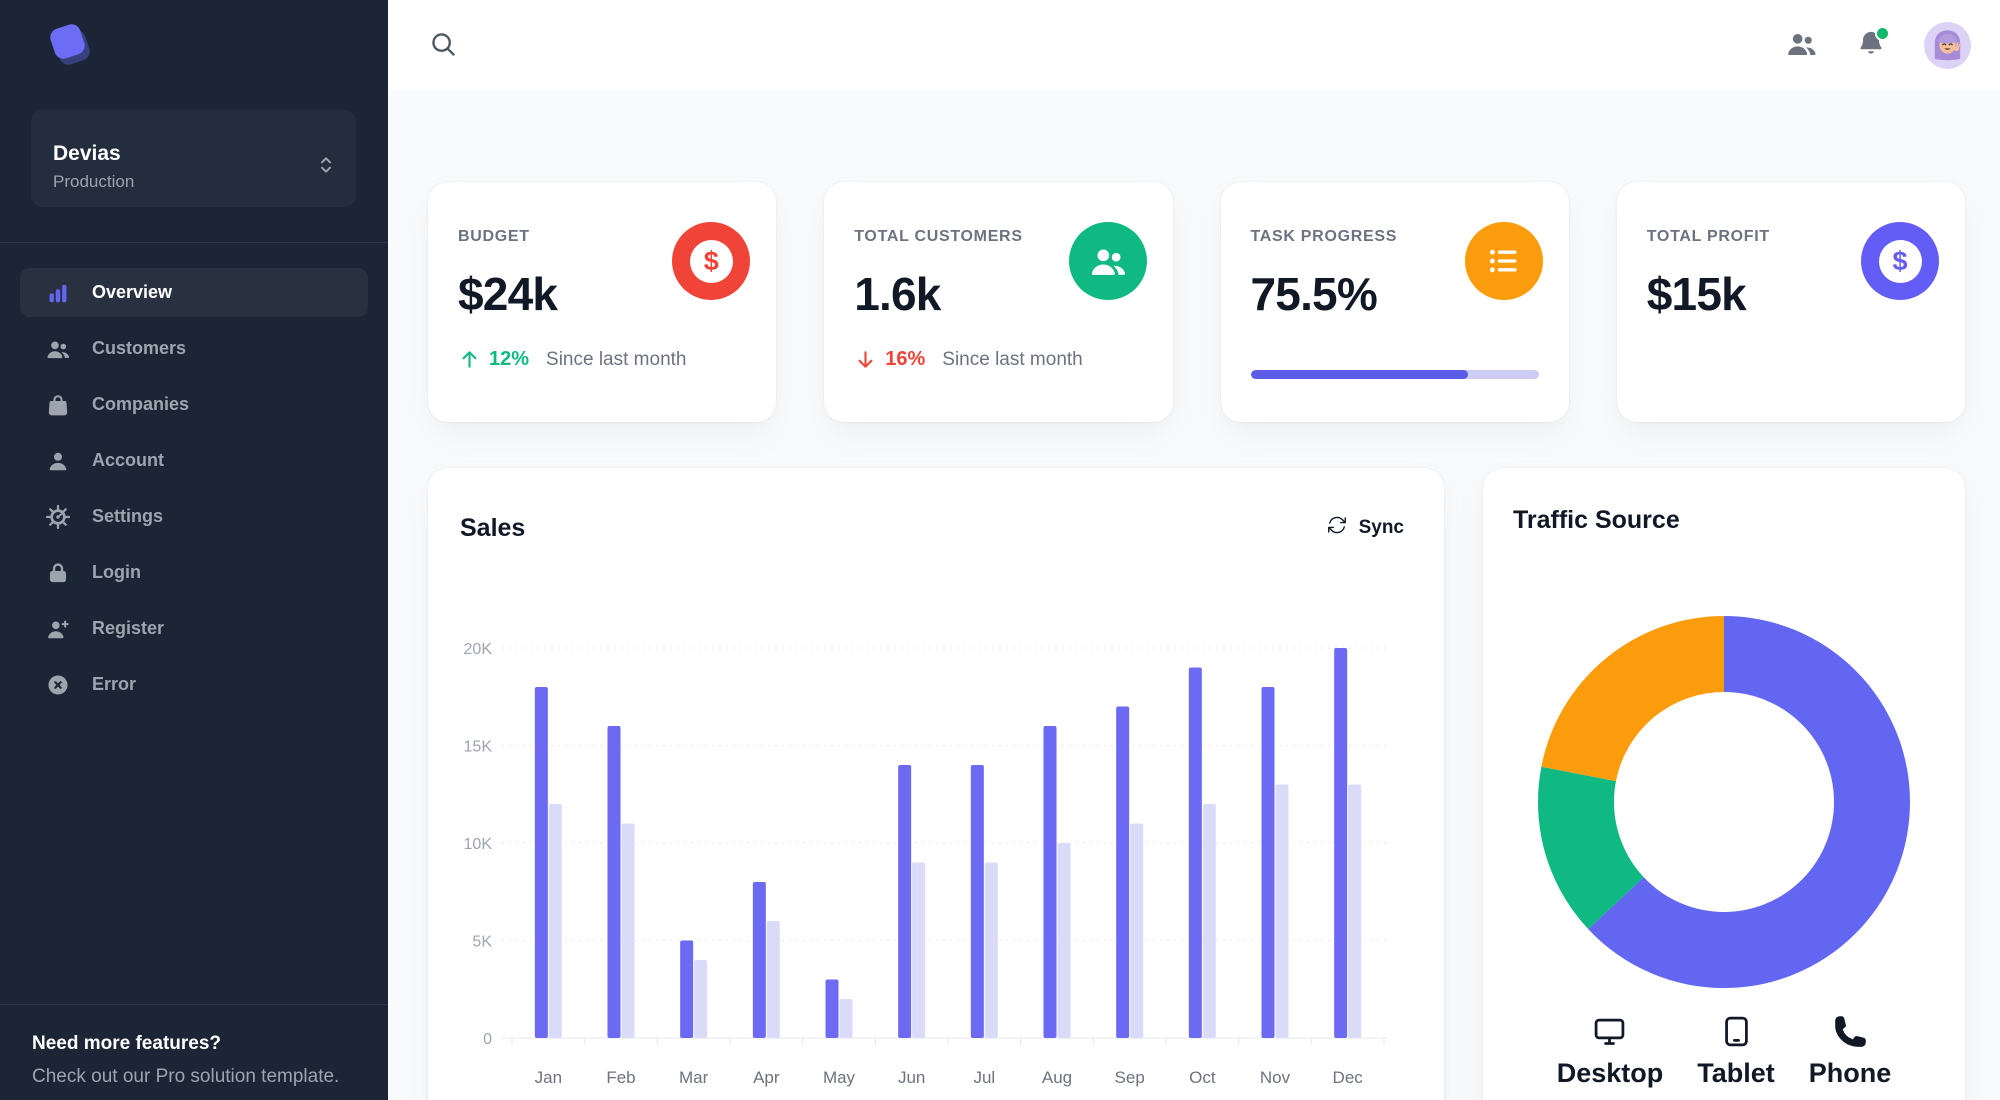 This screenshot has height=1100, width=2000. What do you see at coordinates (58, 293) in the screenshot?
I see `chart-bar-icon` at bounding box center [58, 293].